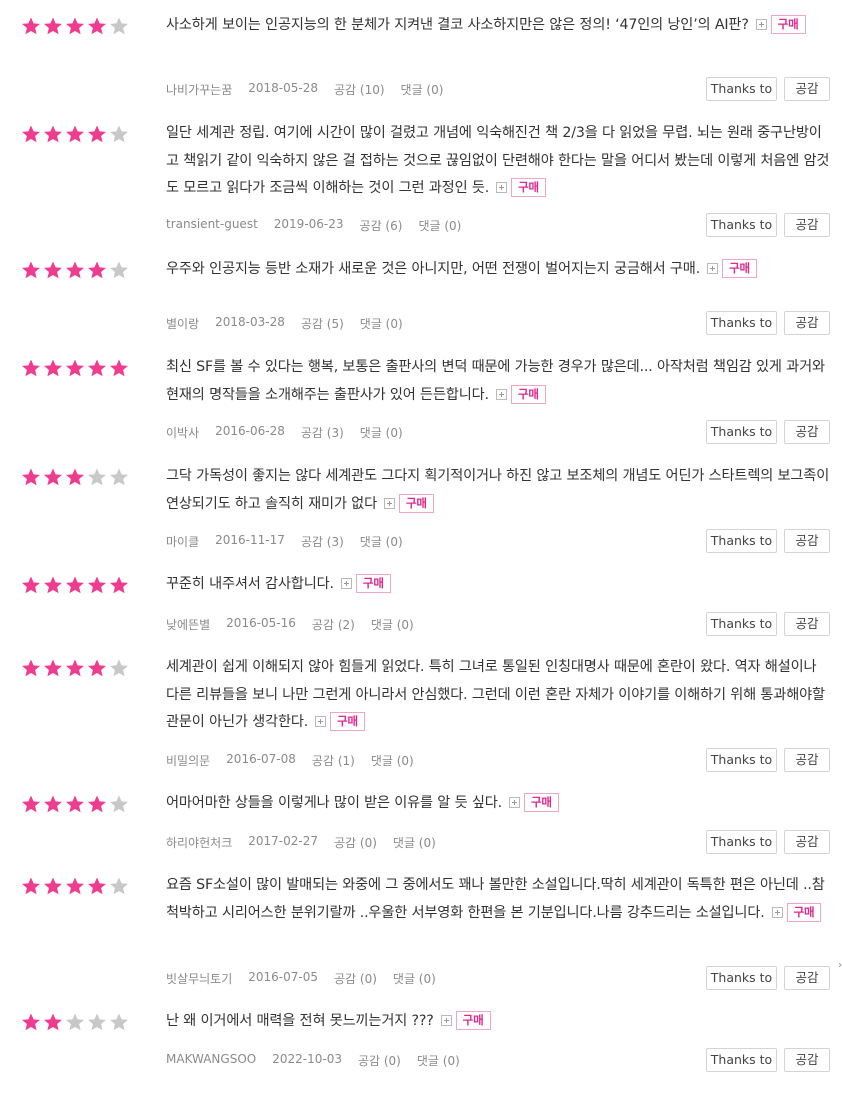 The width and height of the screenshot is (842, 1096). What do you see at coordinates (212, 225) in the screenshot?
I see `author-name: transient-guest` at bounding box center [212, 225].